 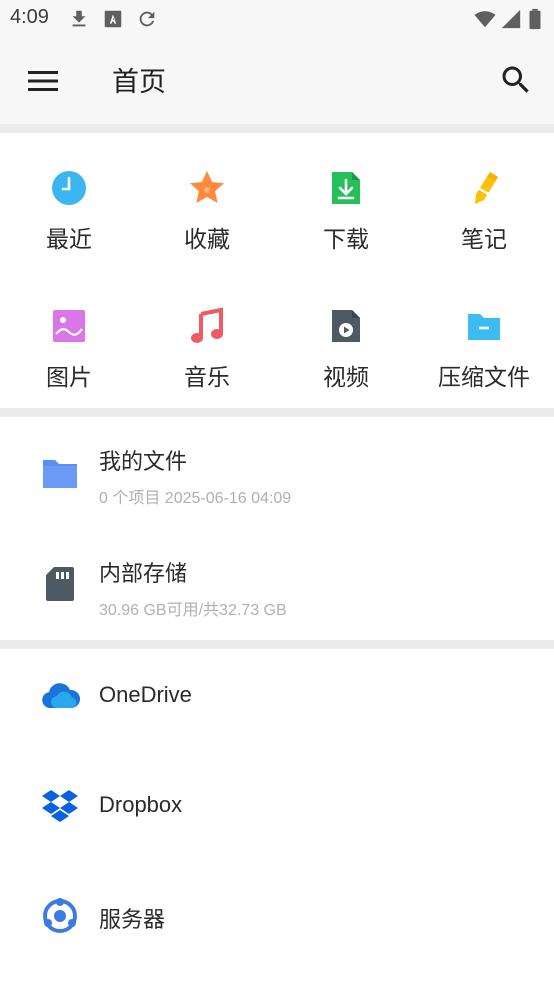 I want to click on pencil-icon, so click(x=484, y=188).